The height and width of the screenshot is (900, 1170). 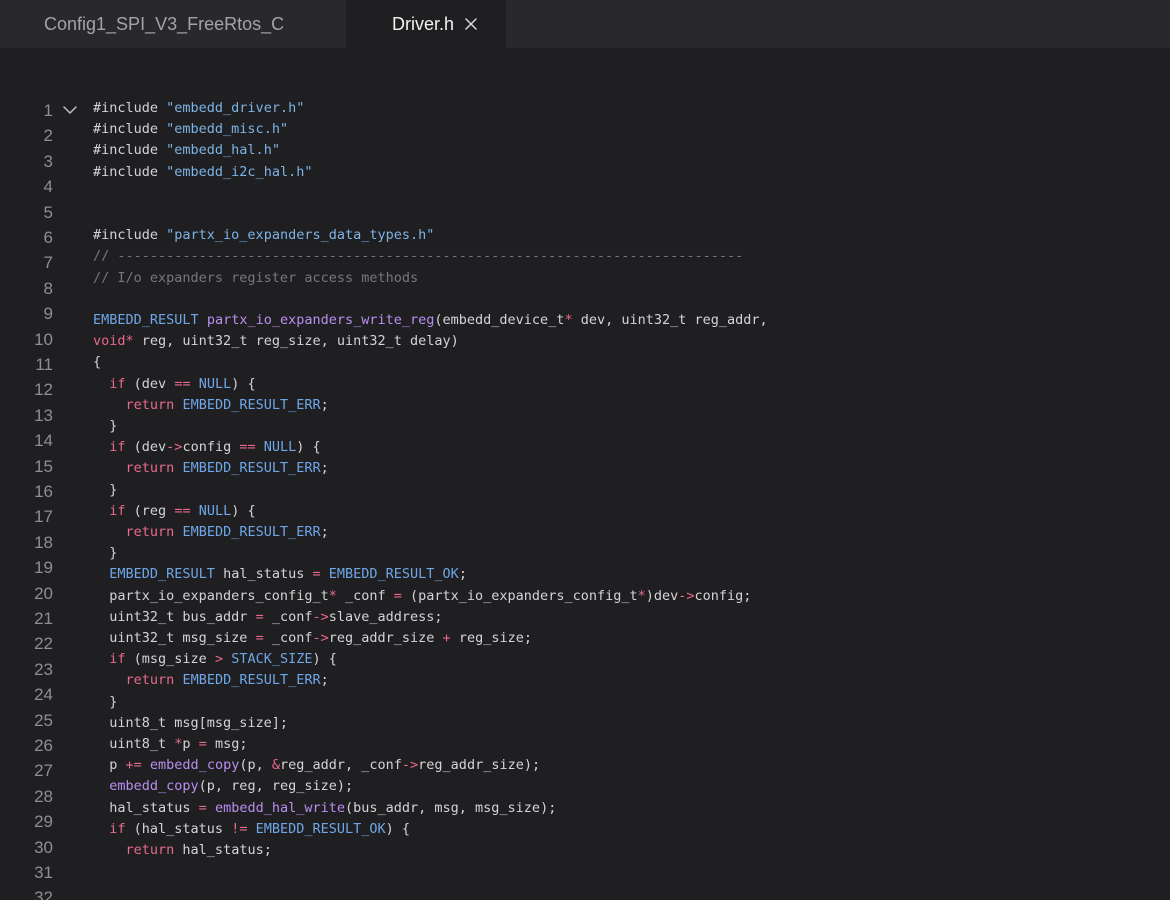 What do you see at coordinates (43, 542) in the screenshot?
I see `line-number: 18` at bounding box center [43, 542].